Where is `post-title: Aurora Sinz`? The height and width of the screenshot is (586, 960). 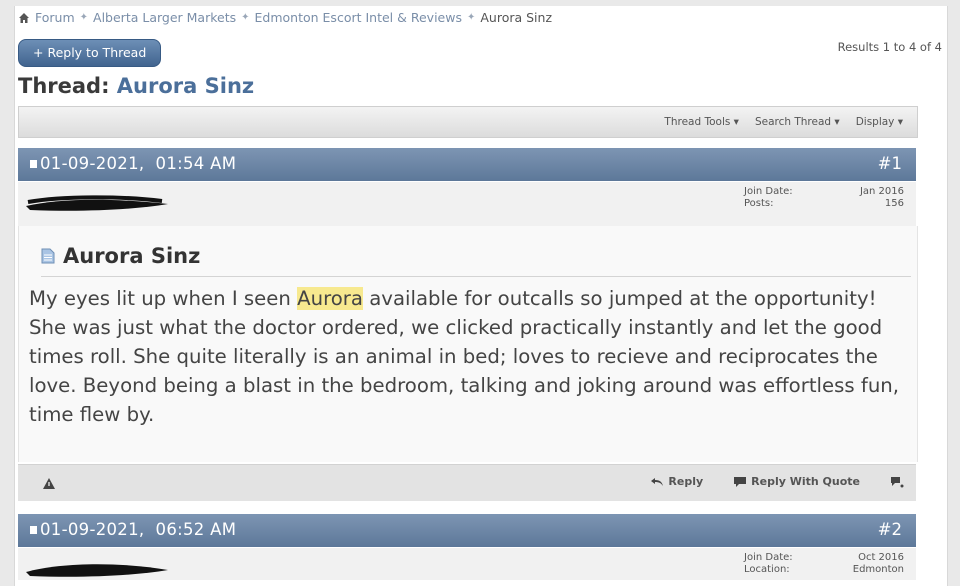
post-title: Aurora Sinz is located at coordinates (120, 256).